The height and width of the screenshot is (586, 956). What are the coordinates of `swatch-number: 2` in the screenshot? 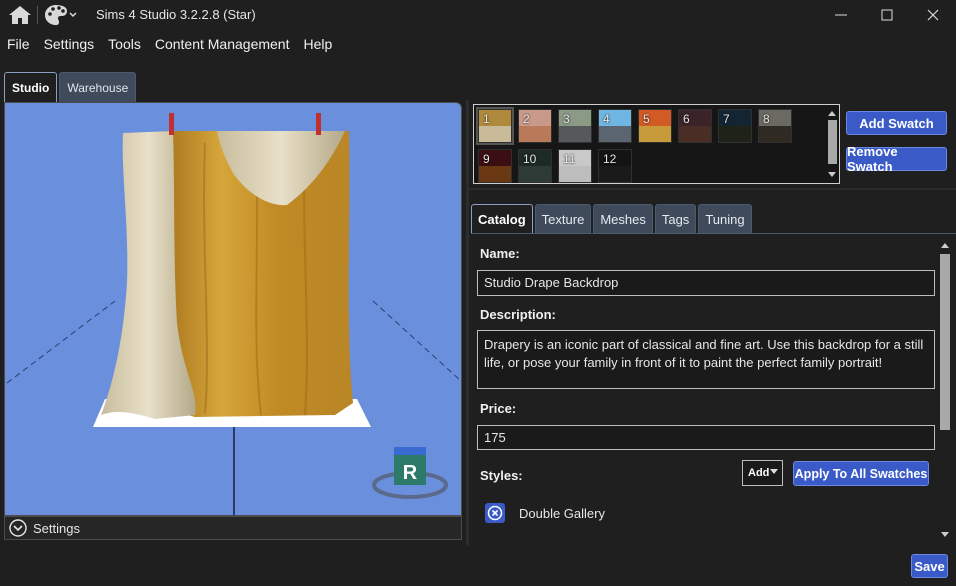 It's located at (526, 119).